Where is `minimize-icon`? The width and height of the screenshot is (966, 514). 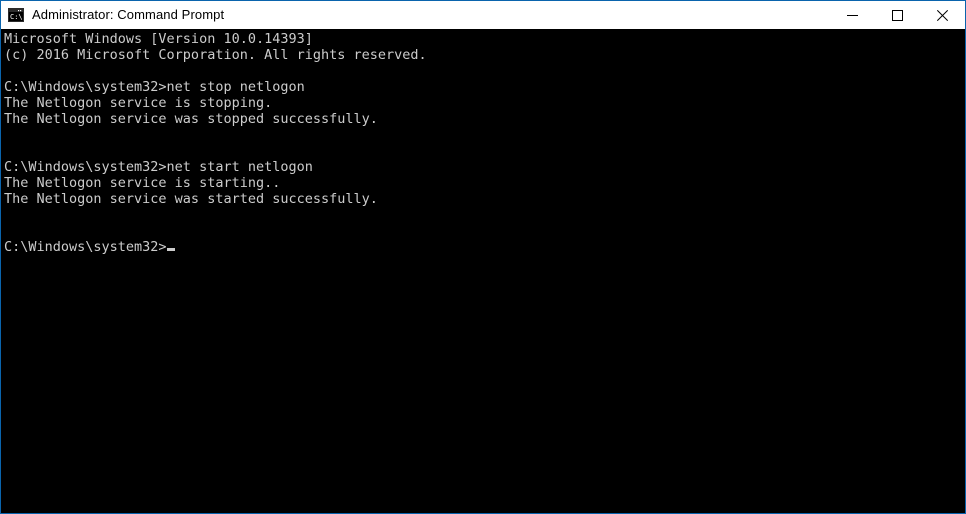 minimize-icon is located at coordinates (852, 15).